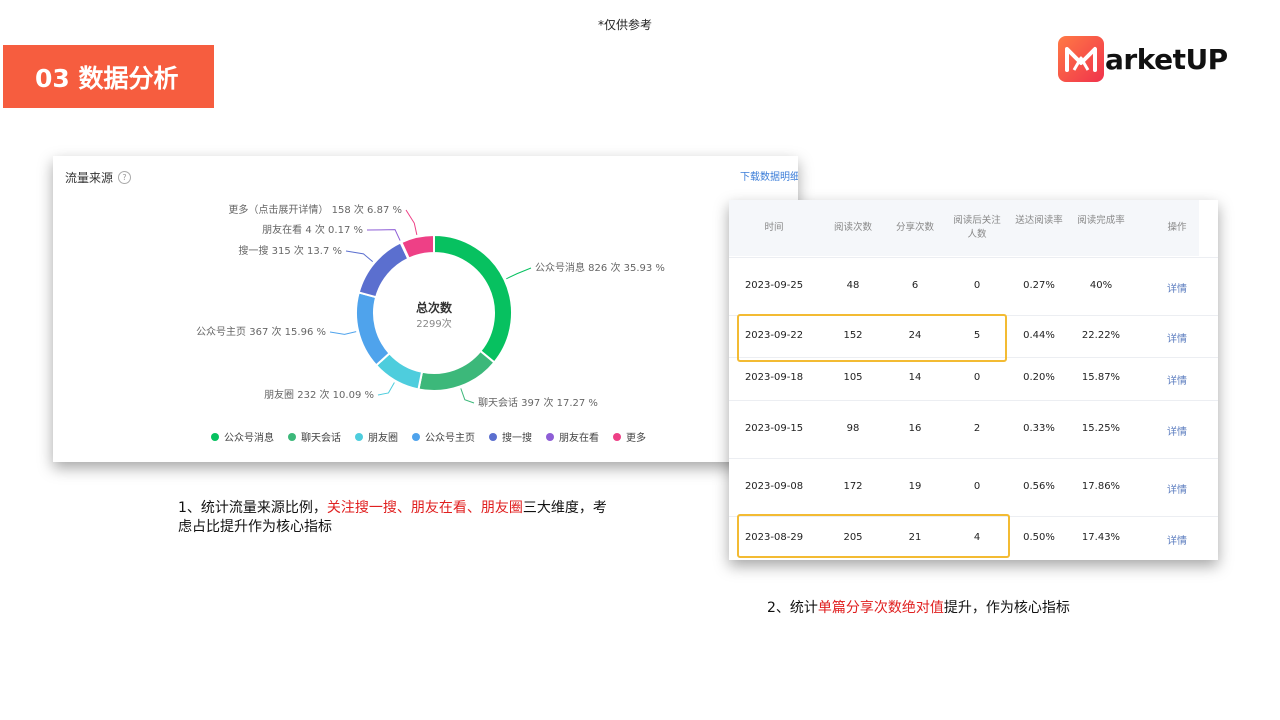 This screenshot has width=1280, height=720. What do you see at coordinates (261, 331) in the screenshot?
I see `slice-label-3: 公众号主页 367 次 15.96 %` at bounding box center [261, 331].